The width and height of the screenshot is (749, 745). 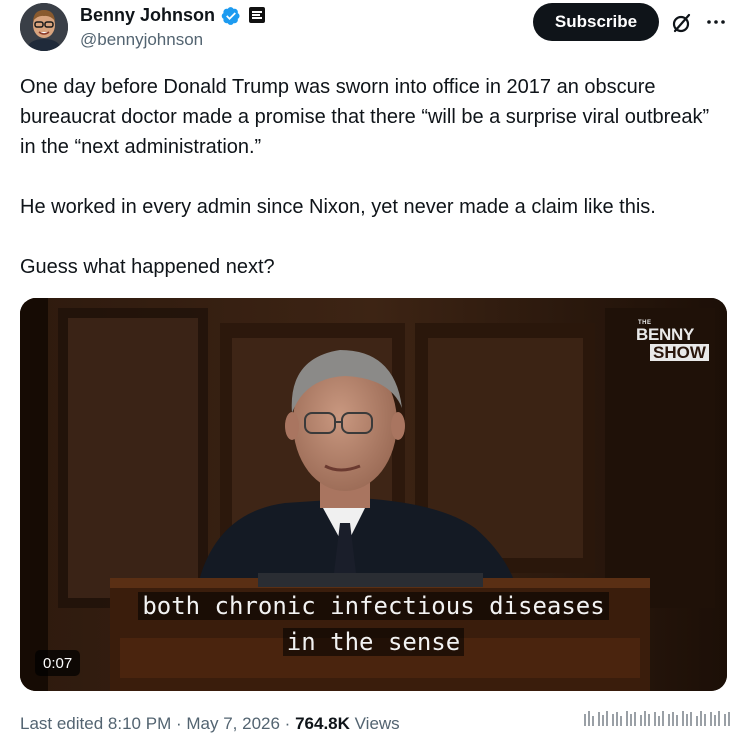 I want to click on edited-label: Last edited, so click(x=61, y=723).